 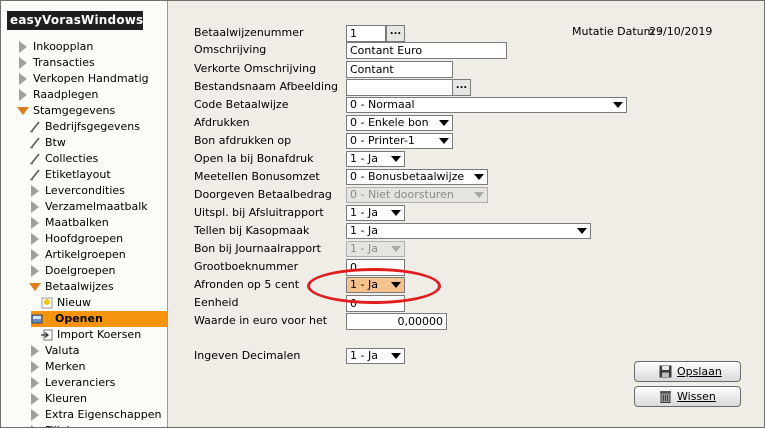 I want to click on betaalwijzenummer-input: 1, so click(x=366, y=33).